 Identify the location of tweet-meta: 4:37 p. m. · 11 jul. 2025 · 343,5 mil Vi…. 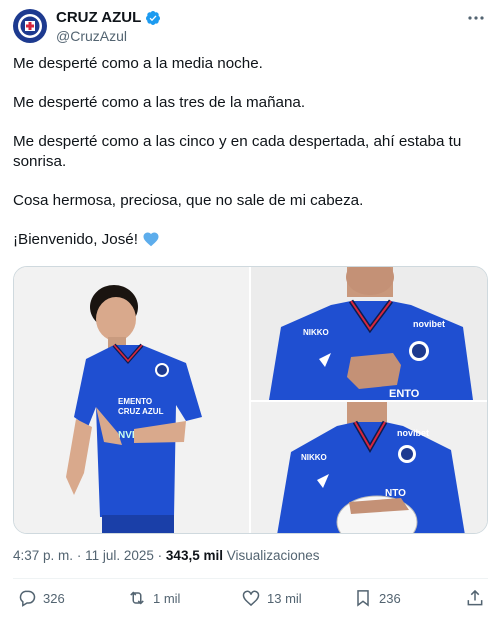
(166, 555).